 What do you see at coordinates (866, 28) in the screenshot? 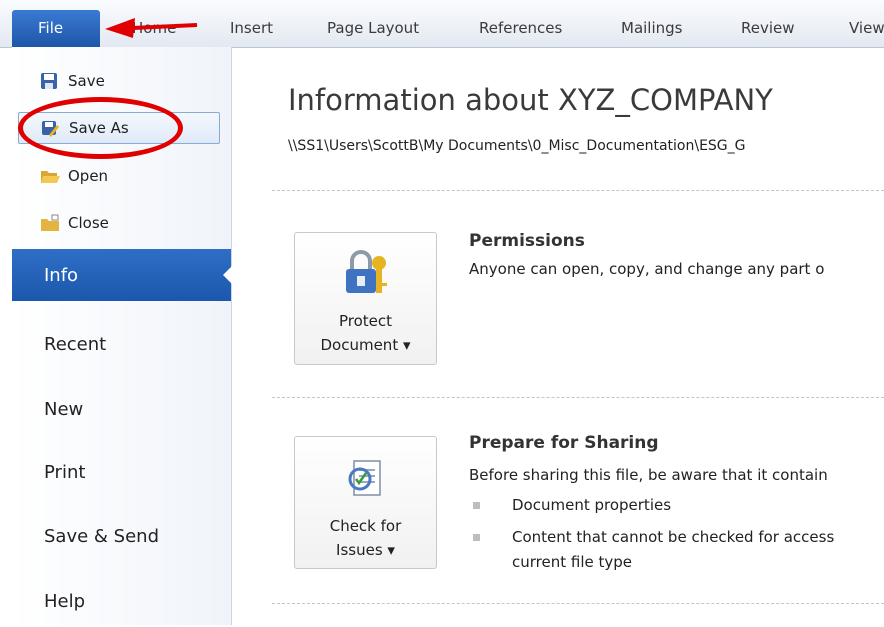
I see `tab-view: View` at bounding box center [866, 28].